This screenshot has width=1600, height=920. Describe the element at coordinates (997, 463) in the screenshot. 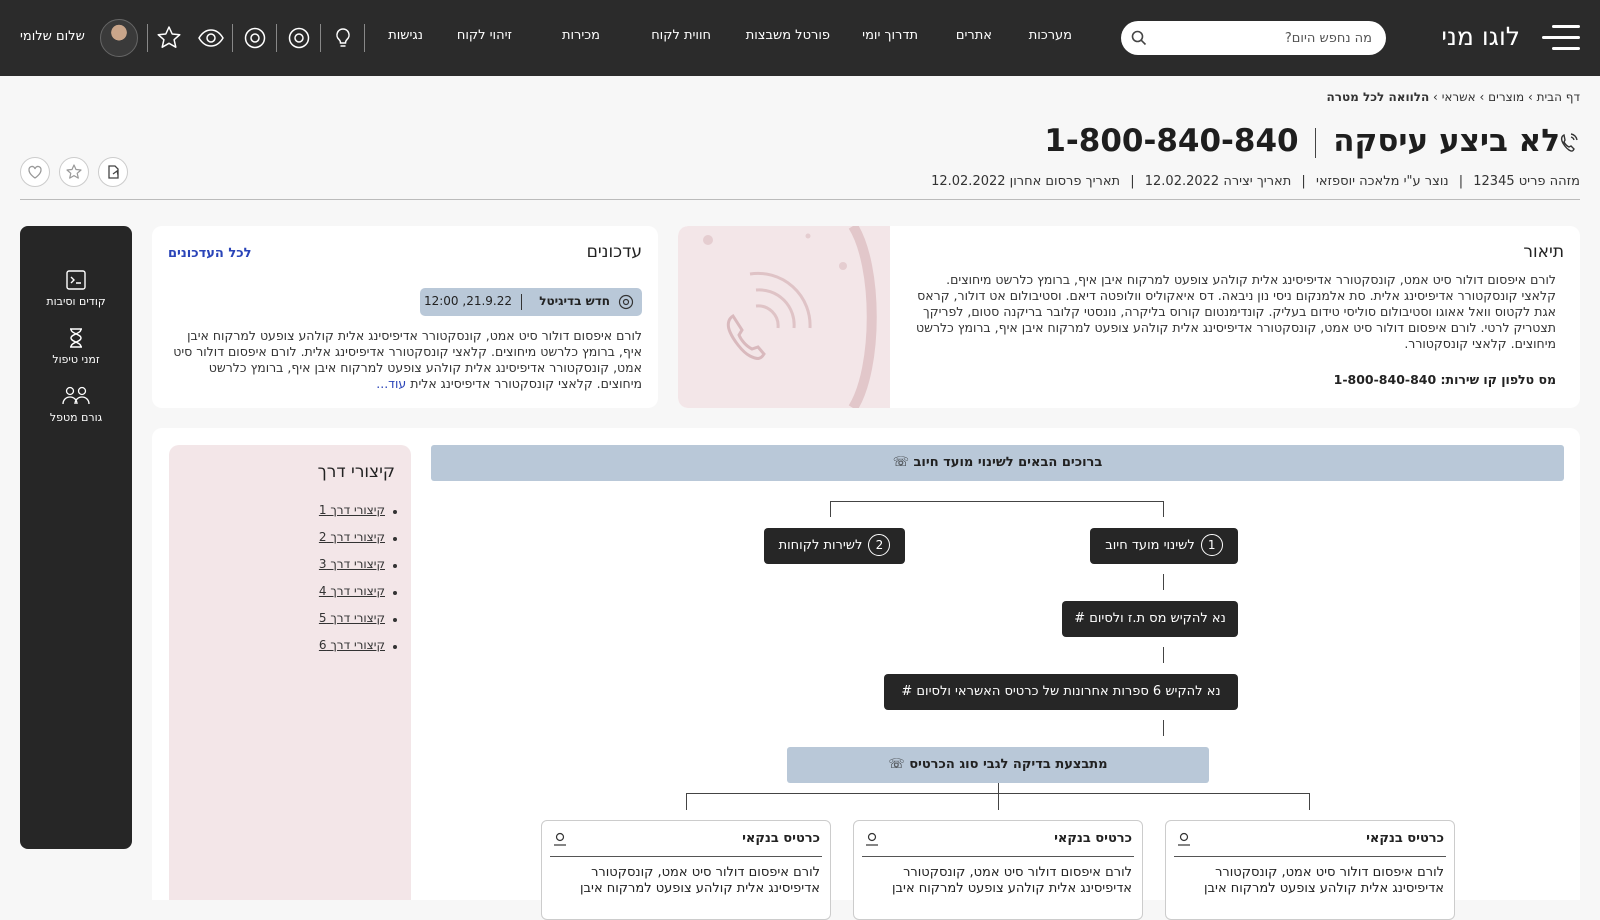

I see `flow-header: ברוכים הבאים לשינוי מועד חיוב ☏` at that location.